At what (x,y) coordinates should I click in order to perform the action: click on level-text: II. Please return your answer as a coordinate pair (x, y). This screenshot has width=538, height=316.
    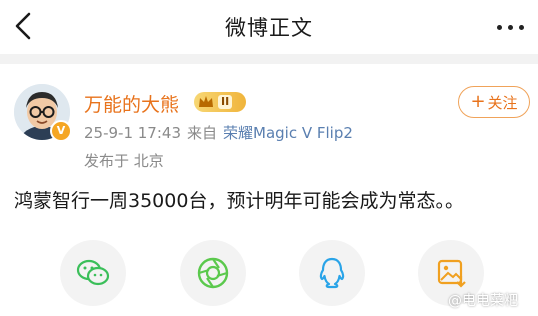
    Looking at the image, I should click on (225, 102).